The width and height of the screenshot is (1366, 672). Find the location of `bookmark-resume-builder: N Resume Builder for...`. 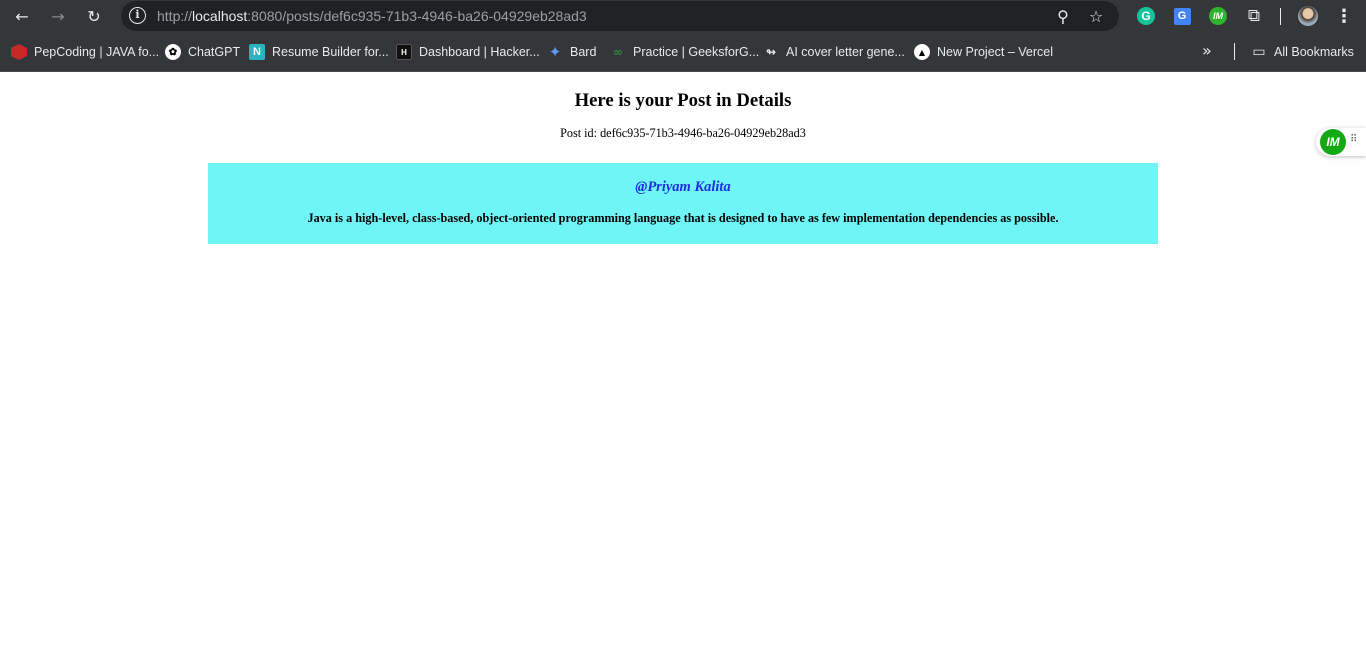

bookmark-resume-builder: N Resume Builder for... is located at coordinates (319, 52).